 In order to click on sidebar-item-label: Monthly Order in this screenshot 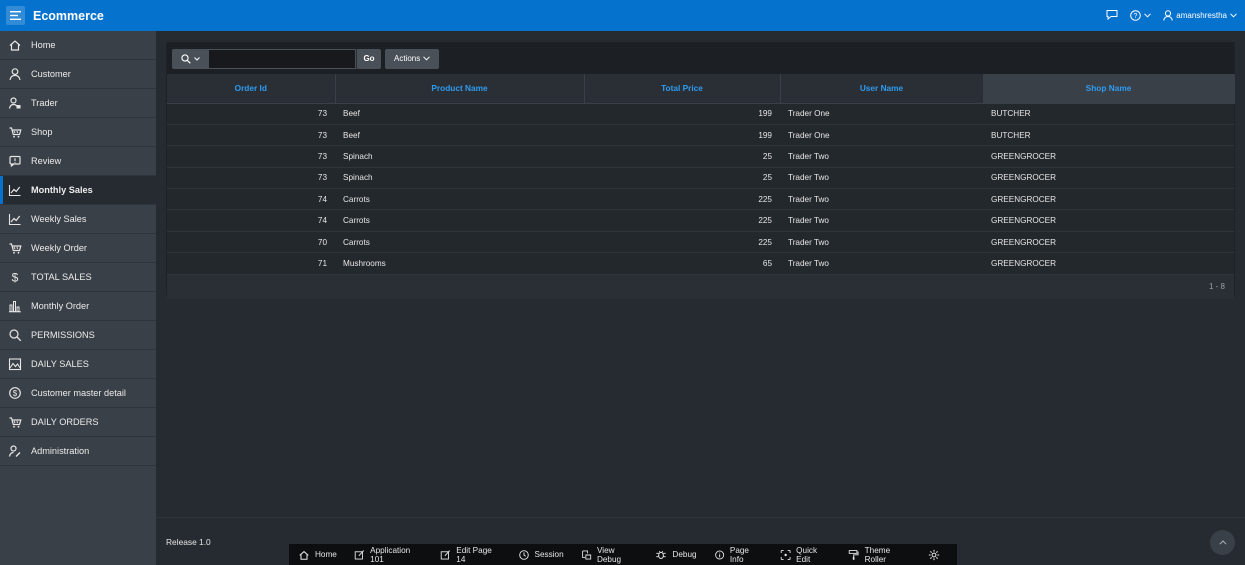, I will do `click(60, 306)`.